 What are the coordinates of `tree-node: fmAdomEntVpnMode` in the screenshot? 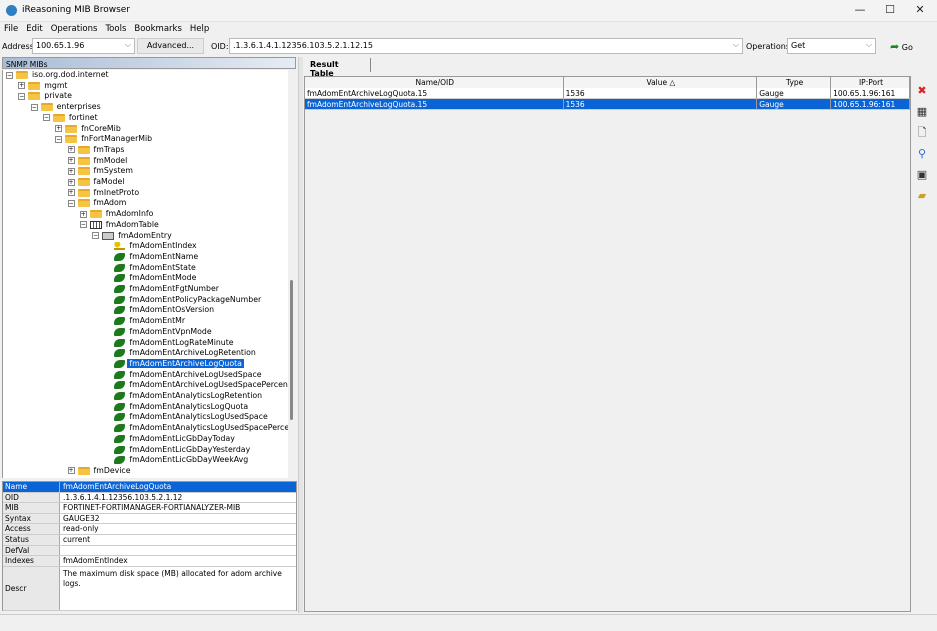 It's located at (163, 332).